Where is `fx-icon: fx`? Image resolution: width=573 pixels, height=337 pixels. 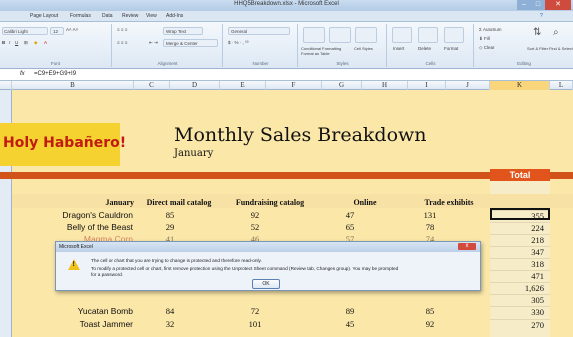
fx-icon: fx is located at coordinates (22, 74).